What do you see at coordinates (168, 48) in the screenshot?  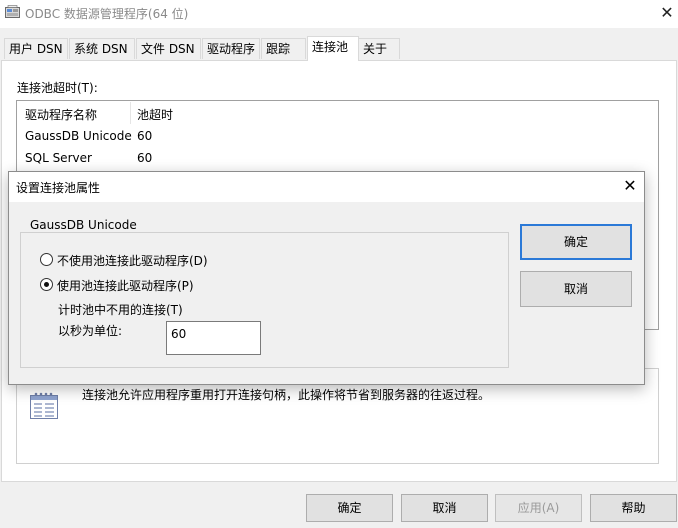 I see `tab-file-dsn: 文件 DSN` at bounding box center [168, 48].